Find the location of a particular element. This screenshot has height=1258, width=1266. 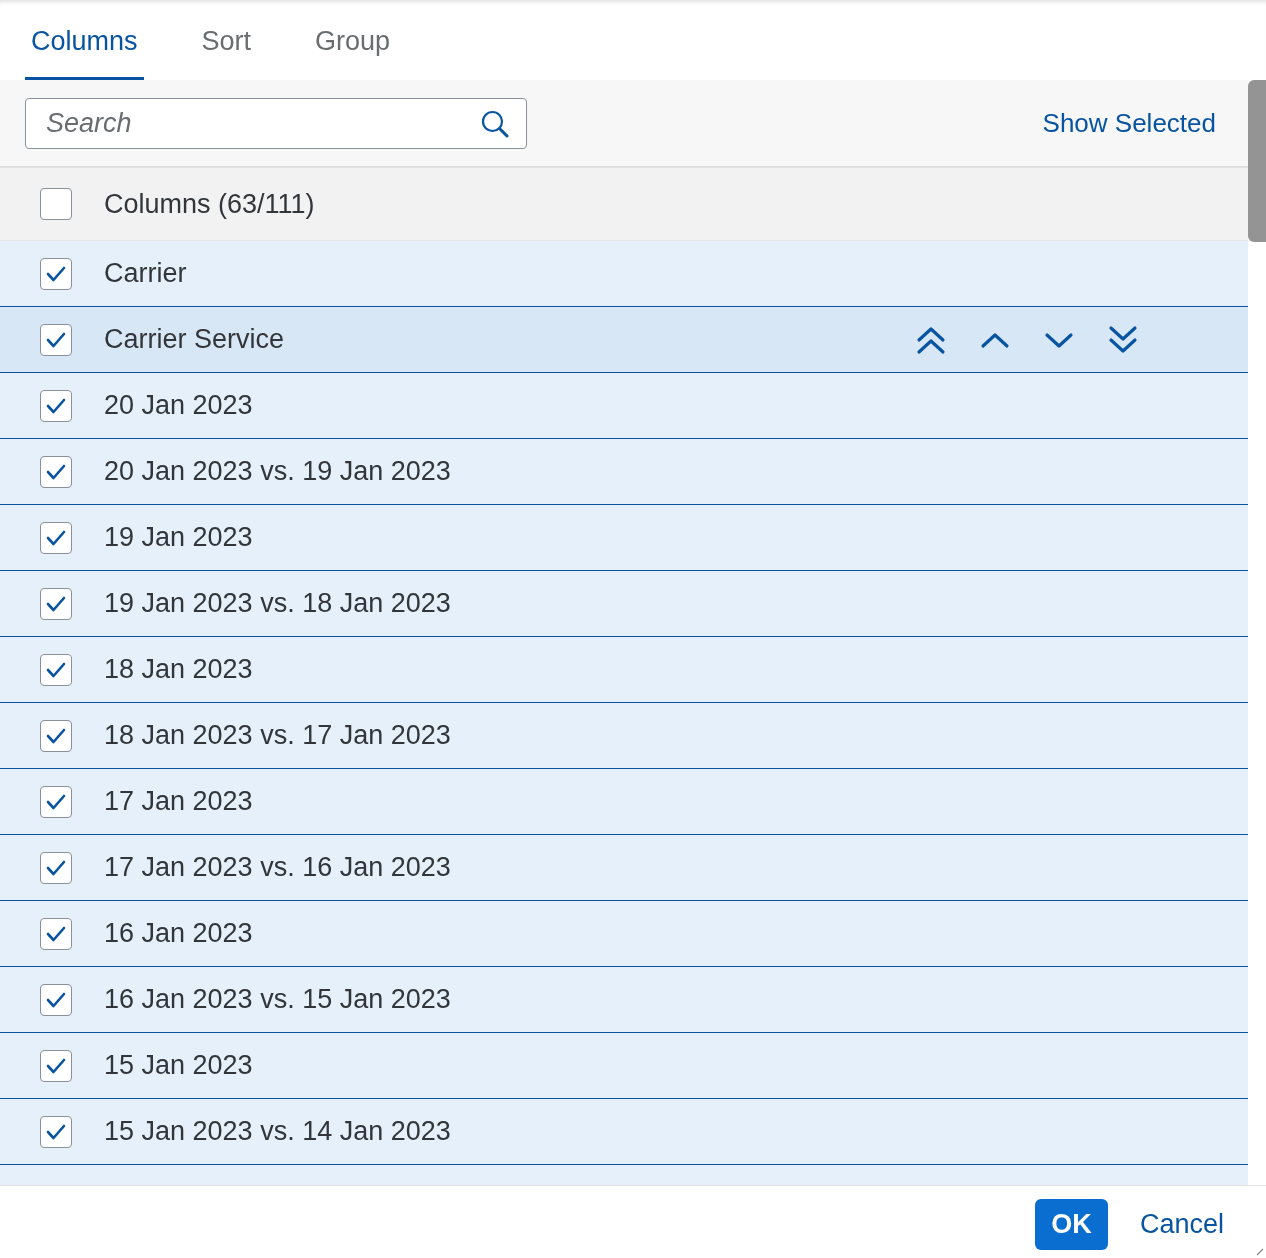

select-all-checkbox is located at coordinates (56, 204).